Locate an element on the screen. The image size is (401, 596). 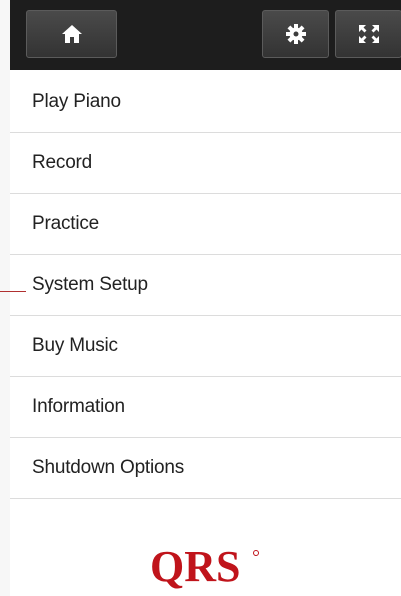
menu-item-label: Play Piano is located at coordinates (76, 101).